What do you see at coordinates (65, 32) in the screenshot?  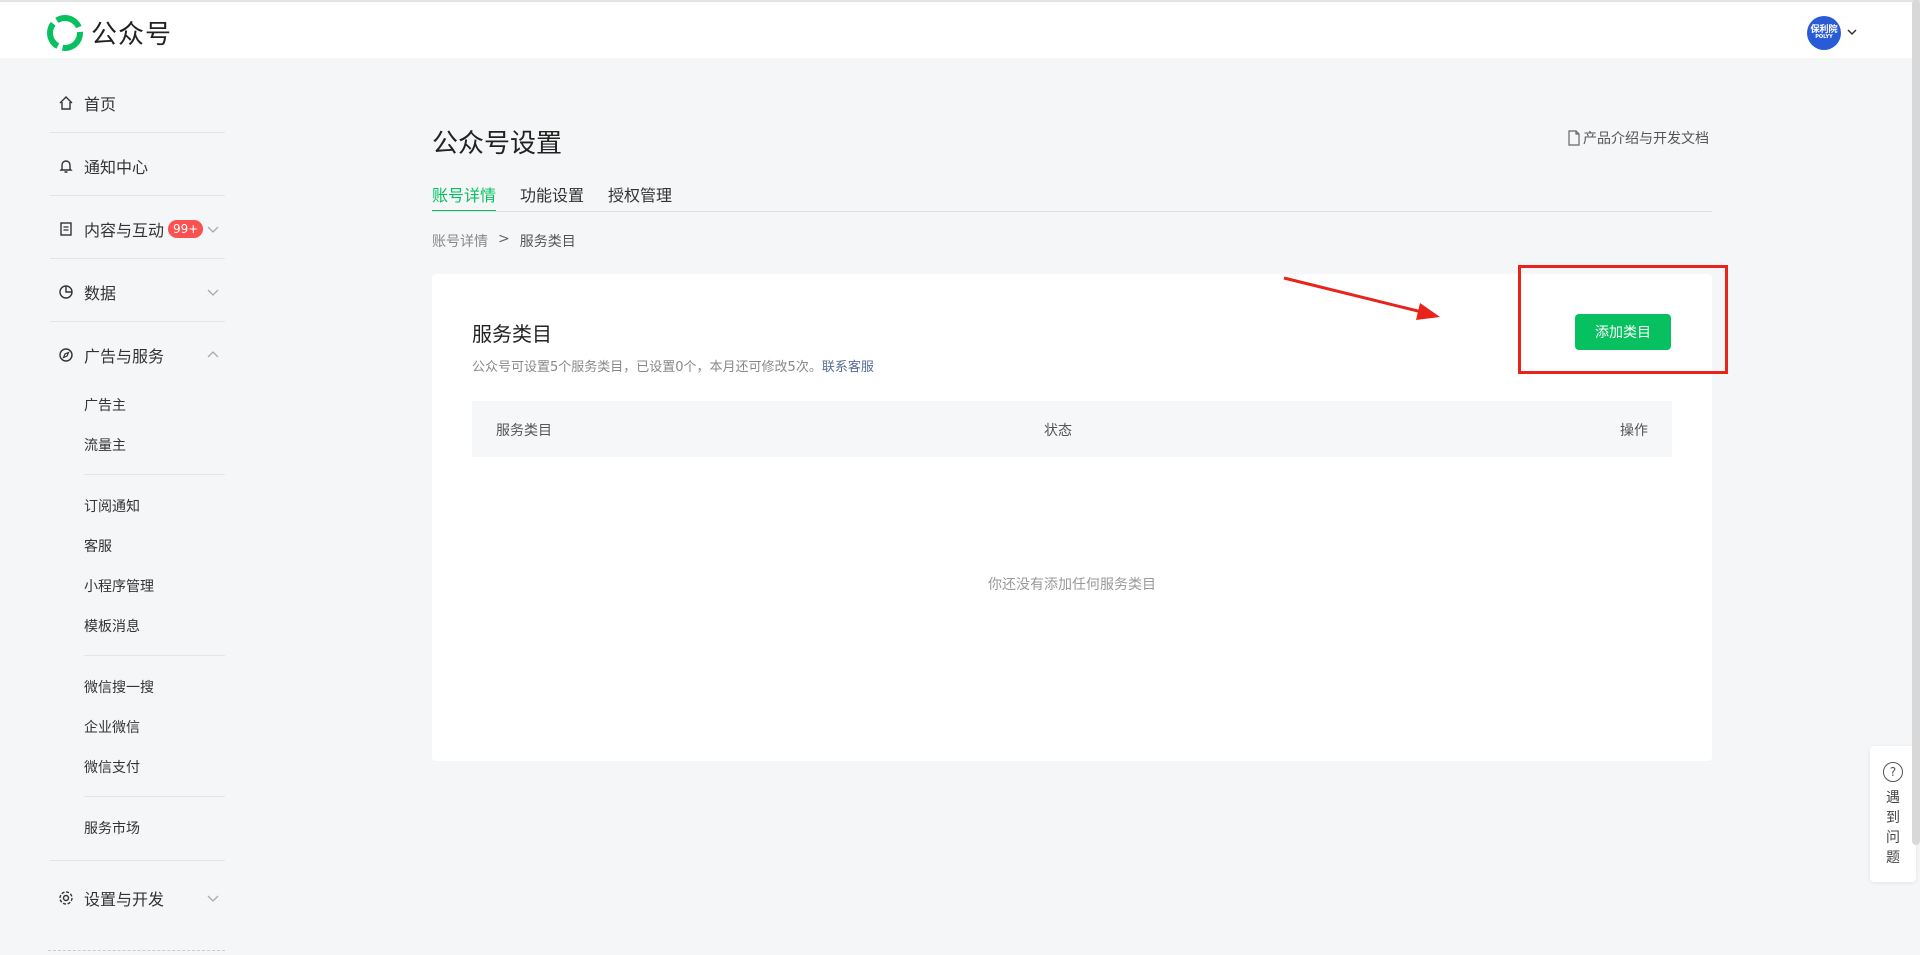 I see `wechat-logo-icon` at bounding box center [65, 32].